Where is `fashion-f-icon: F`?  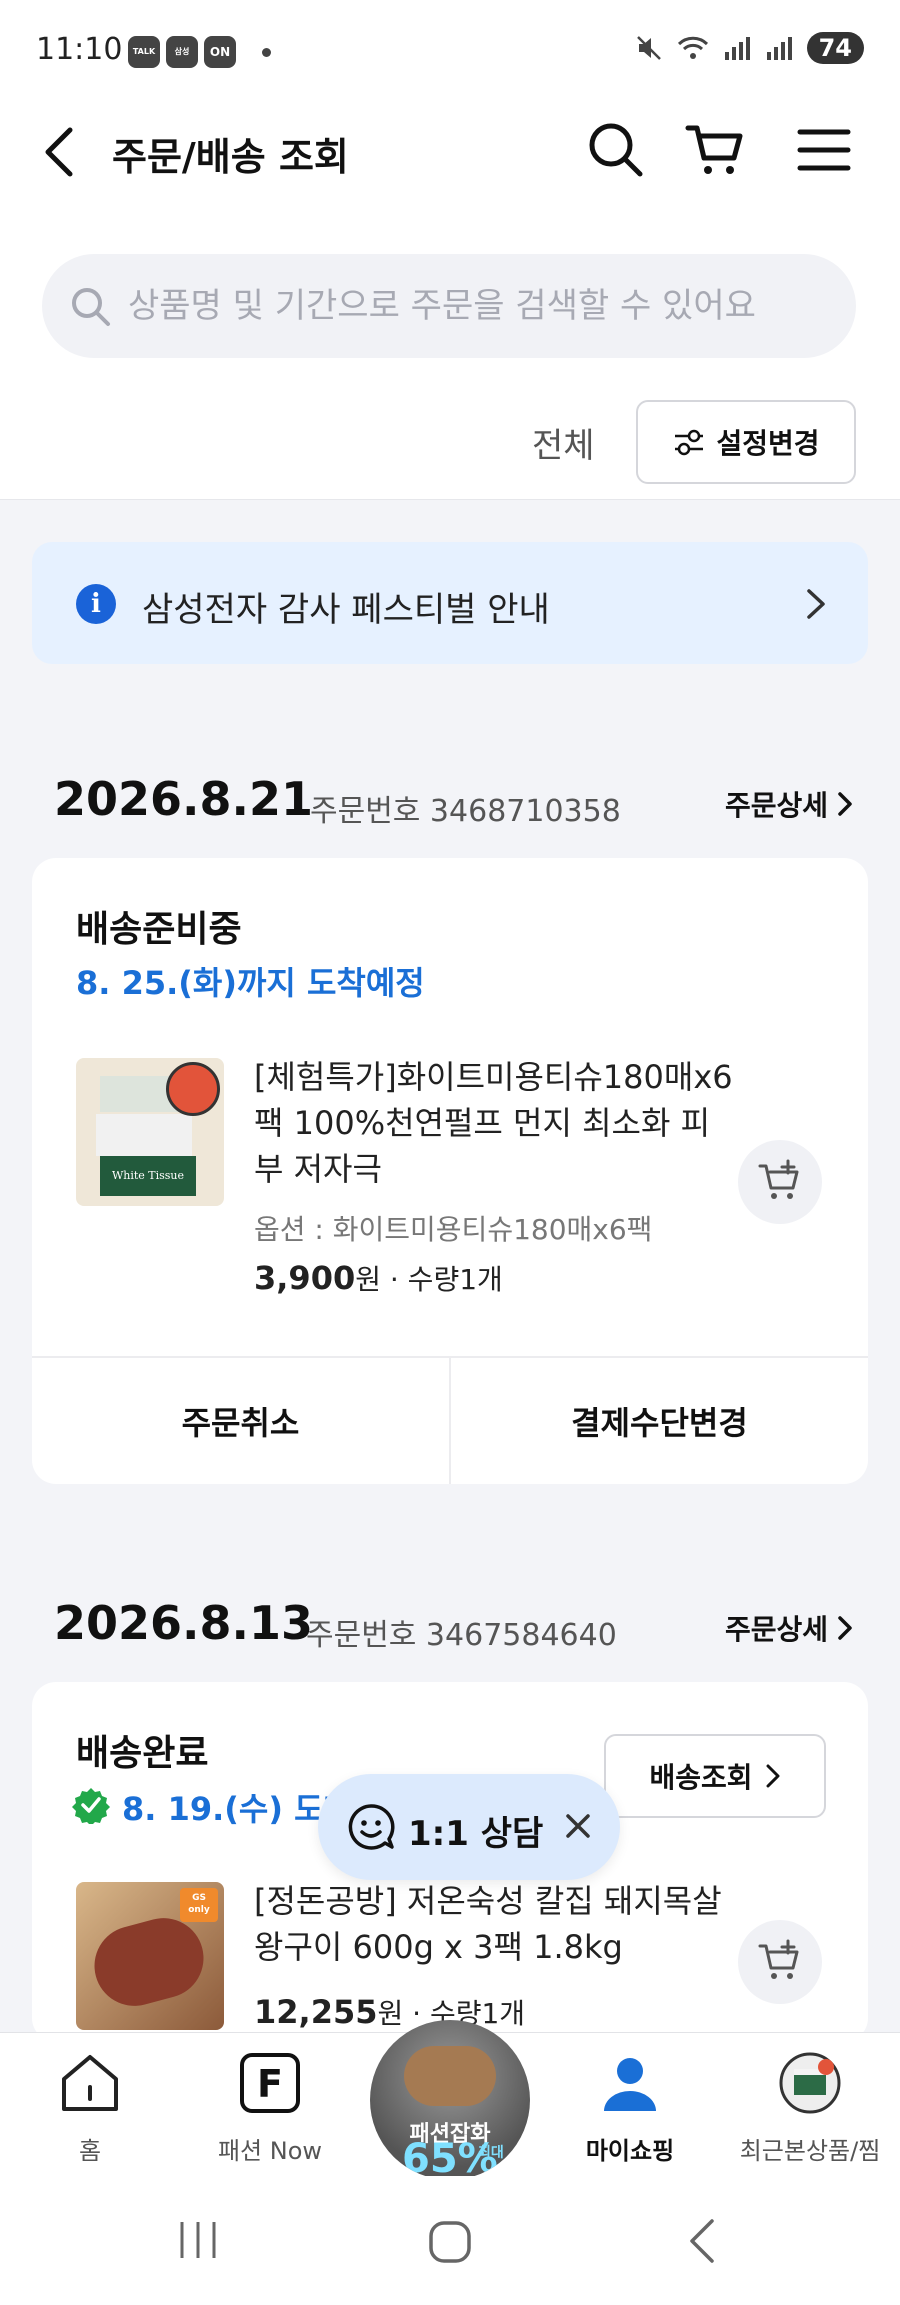
fashion-f-icon: F is located at coordinates (270, 2083).